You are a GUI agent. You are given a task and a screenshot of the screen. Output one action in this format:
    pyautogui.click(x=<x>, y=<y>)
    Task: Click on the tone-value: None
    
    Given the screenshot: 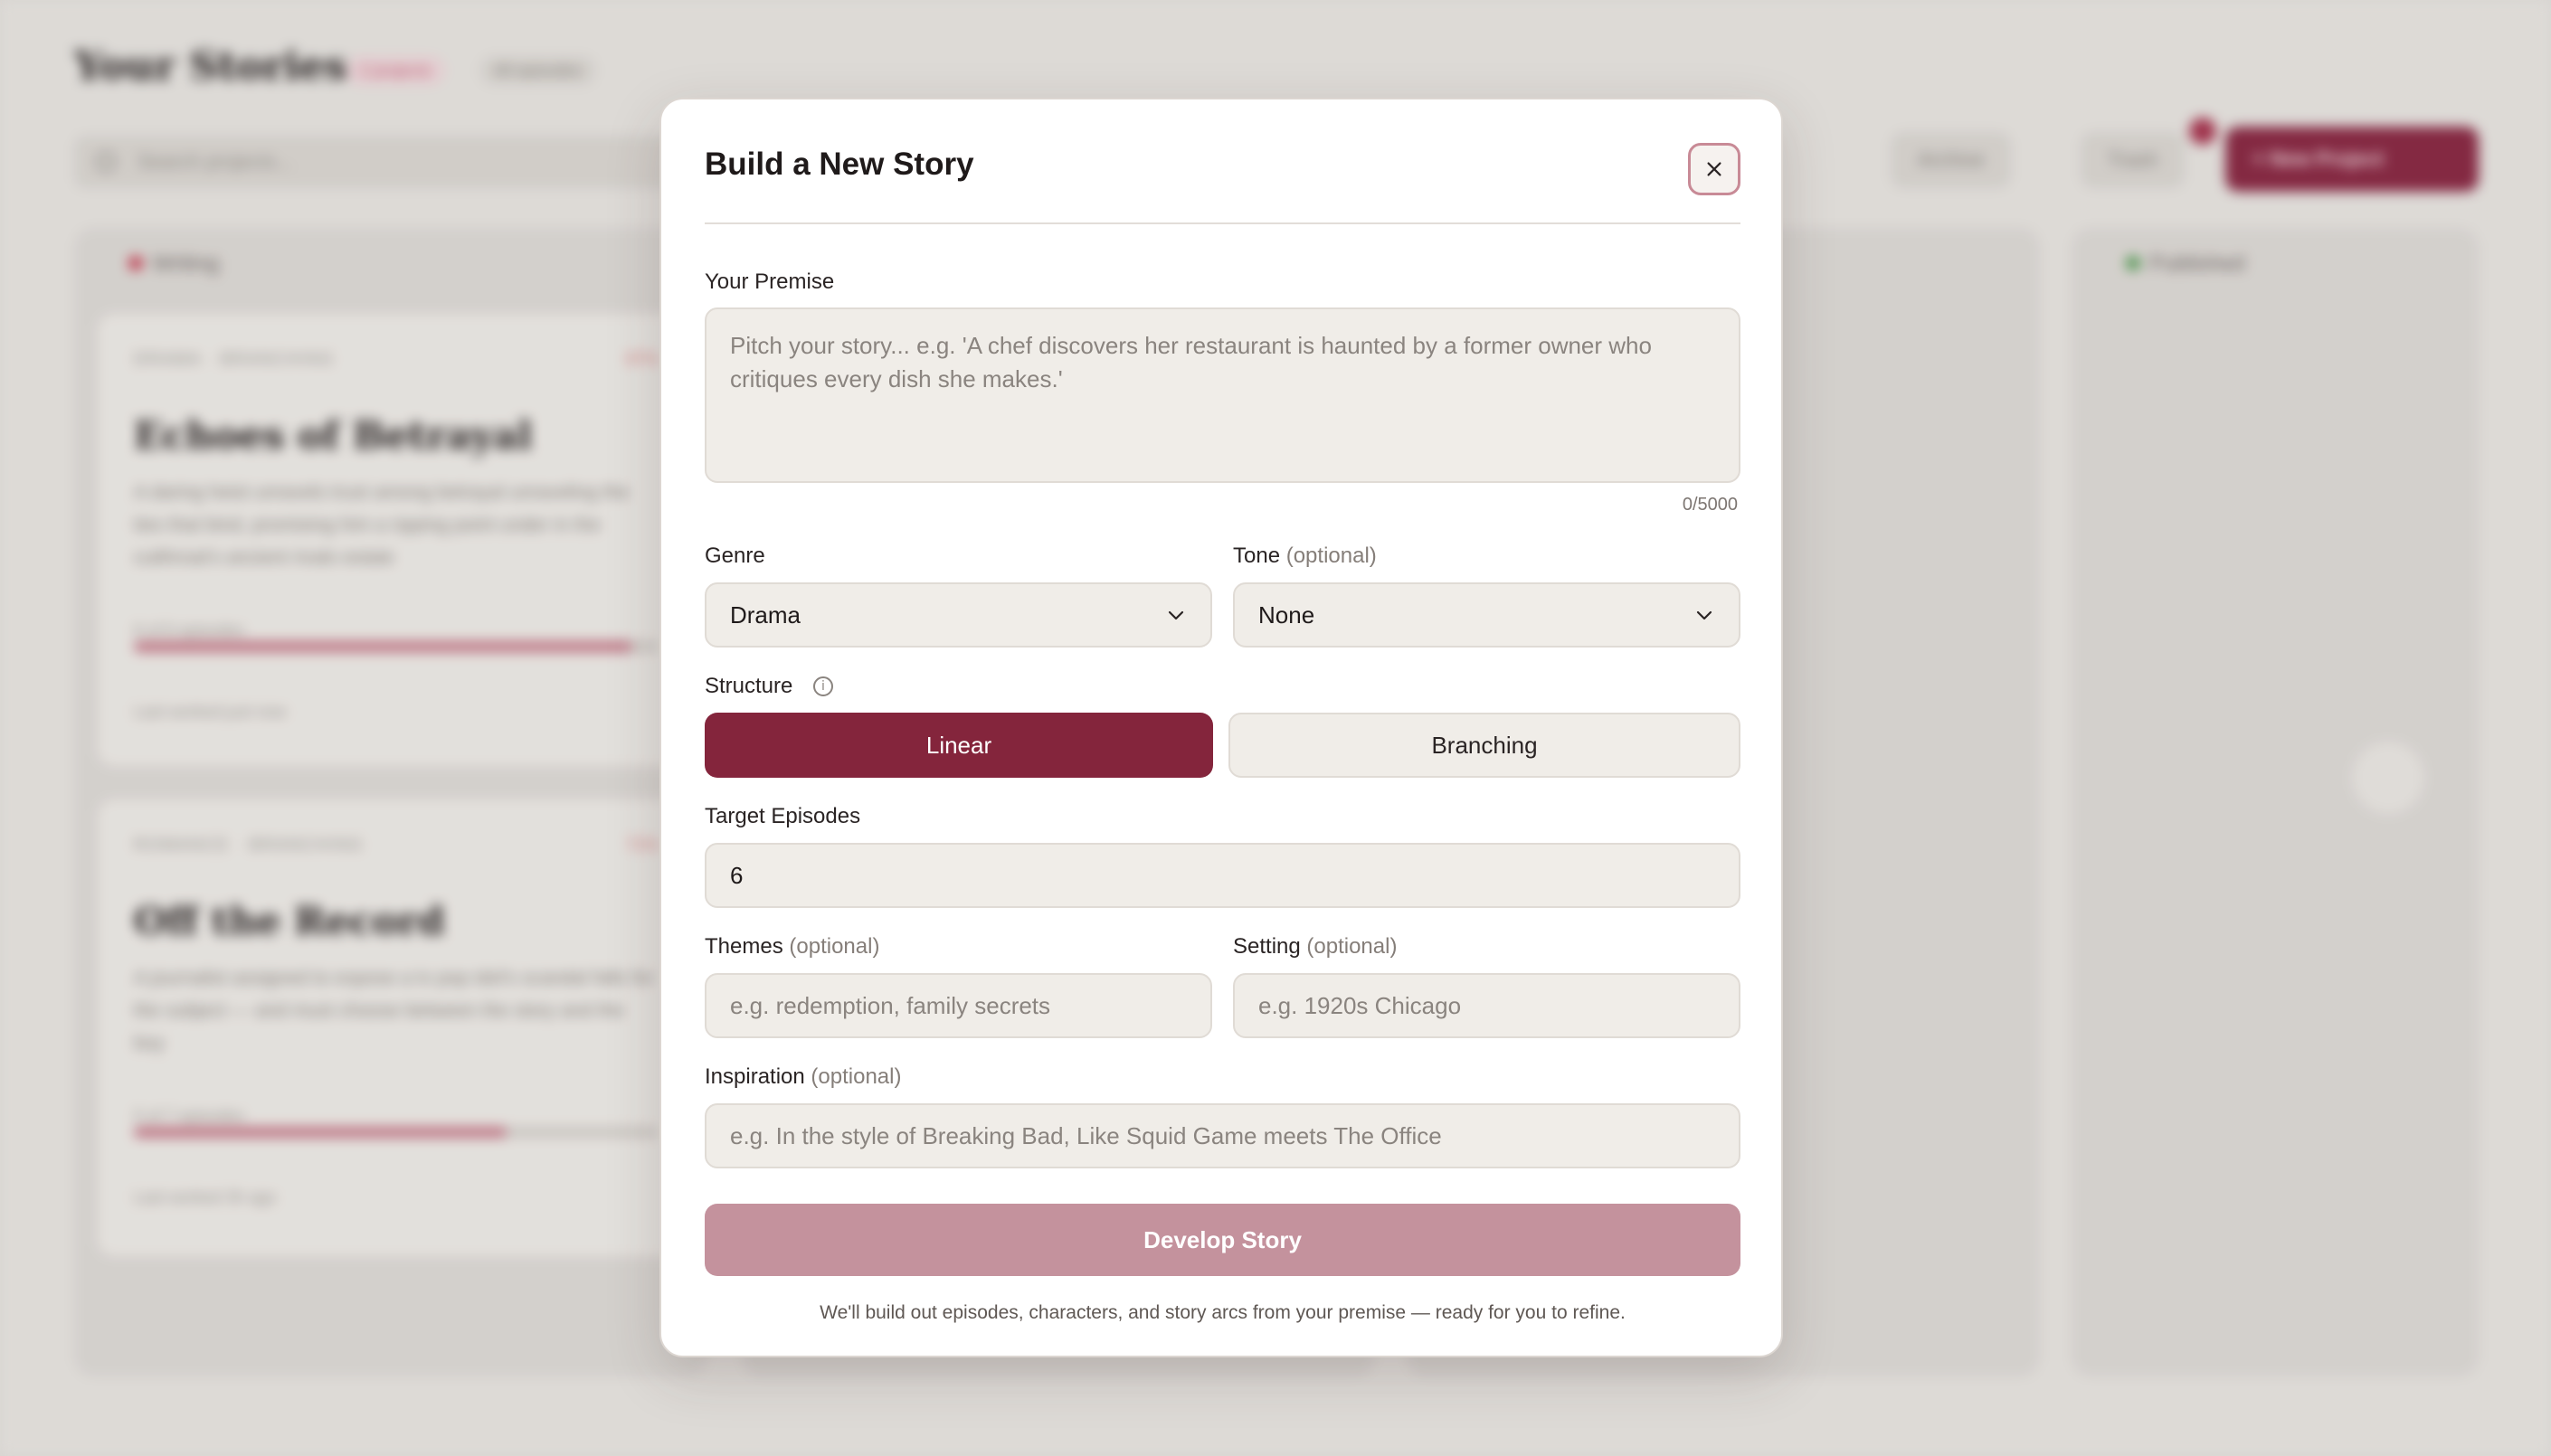 What is the action you would take?
    pyautogui.click(x=1286, y=615)
    